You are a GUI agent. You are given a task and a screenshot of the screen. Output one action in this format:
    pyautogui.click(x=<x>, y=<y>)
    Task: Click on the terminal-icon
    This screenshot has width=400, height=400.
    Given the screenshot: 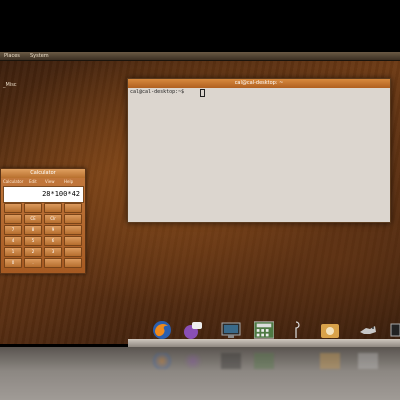 What is the action you would take?
    pyautogui.click(x=395, y=330)
    